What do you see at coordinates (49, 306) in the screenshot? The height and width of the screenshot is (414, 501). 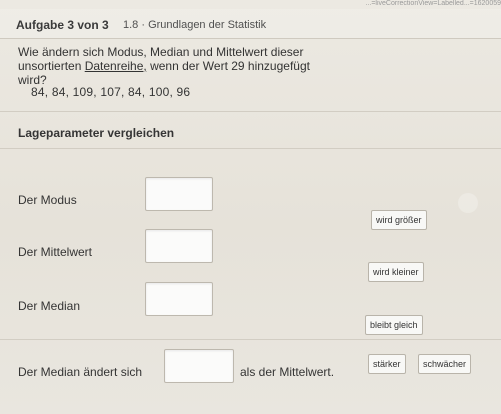 I see `row-label-median: Der Median` at bounding box center [49, 306].